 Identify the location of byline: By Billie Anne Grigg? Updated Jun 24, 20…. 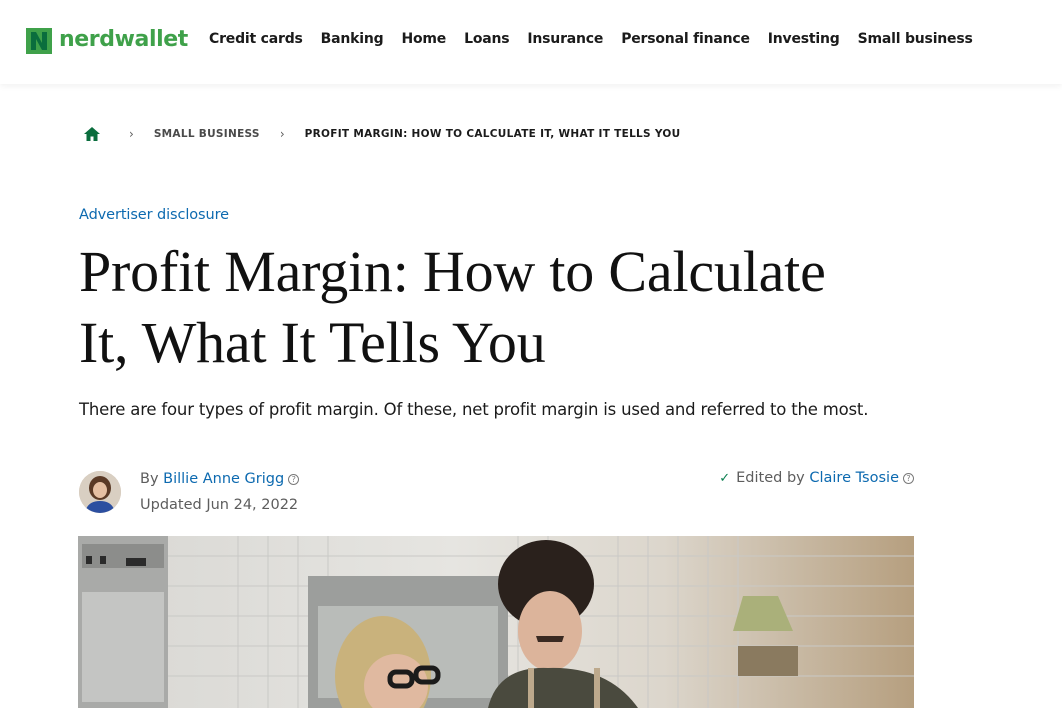
(496, 495).